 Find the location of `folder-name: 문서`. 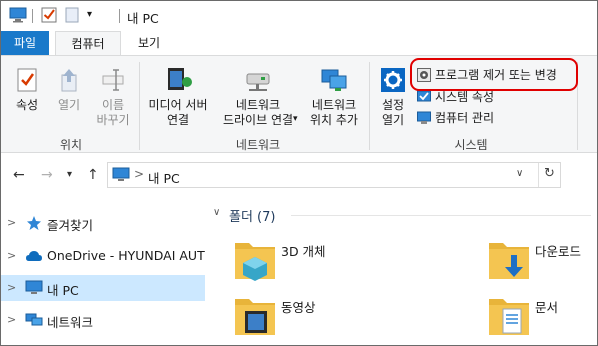

folder-name: 문서 is located at coordinates (547, 307).